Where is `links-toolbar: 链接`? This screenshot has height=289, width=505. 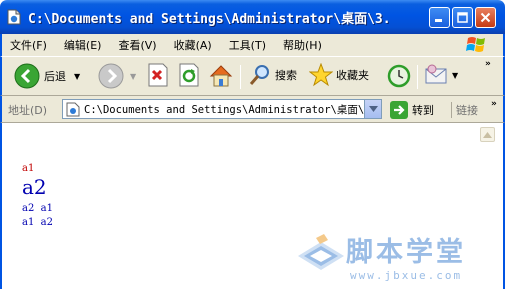
links-toolbar: 链接 is located at coordinates (464, 110).